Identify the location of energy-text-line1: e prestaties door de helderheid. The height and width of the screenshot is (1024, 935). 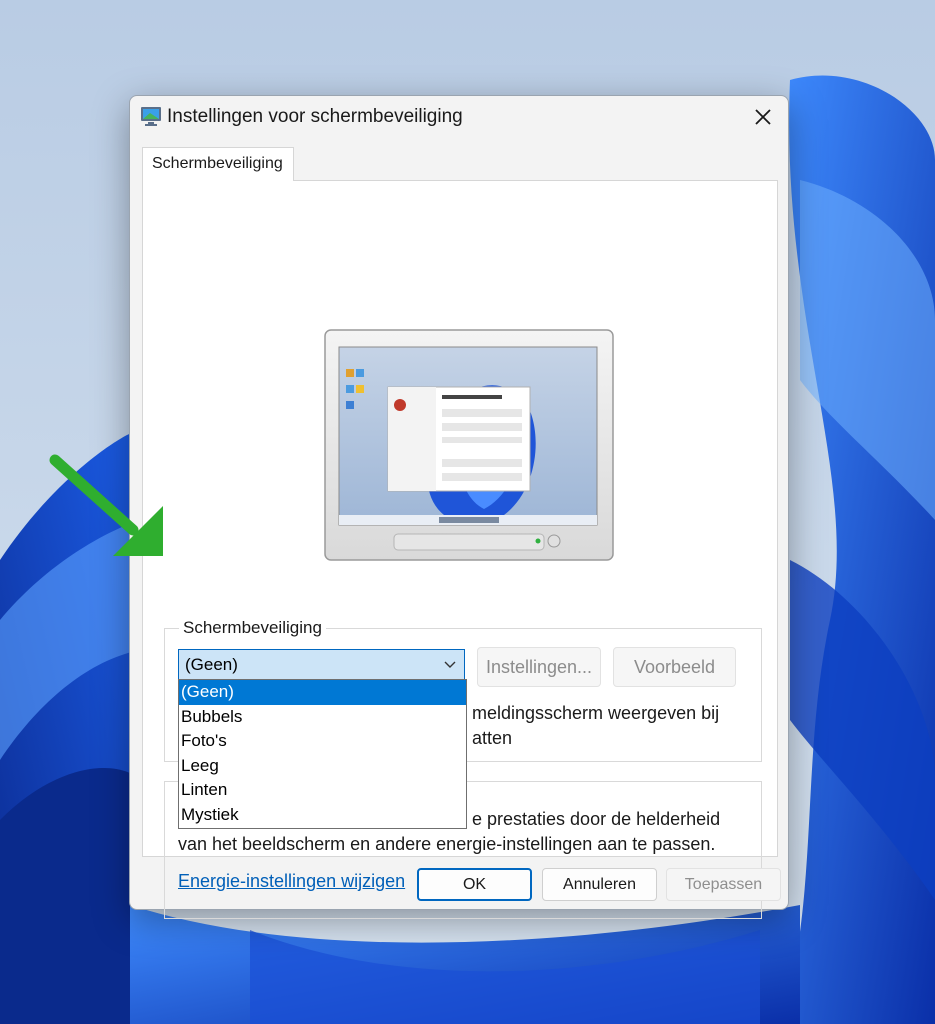
(596, 819).